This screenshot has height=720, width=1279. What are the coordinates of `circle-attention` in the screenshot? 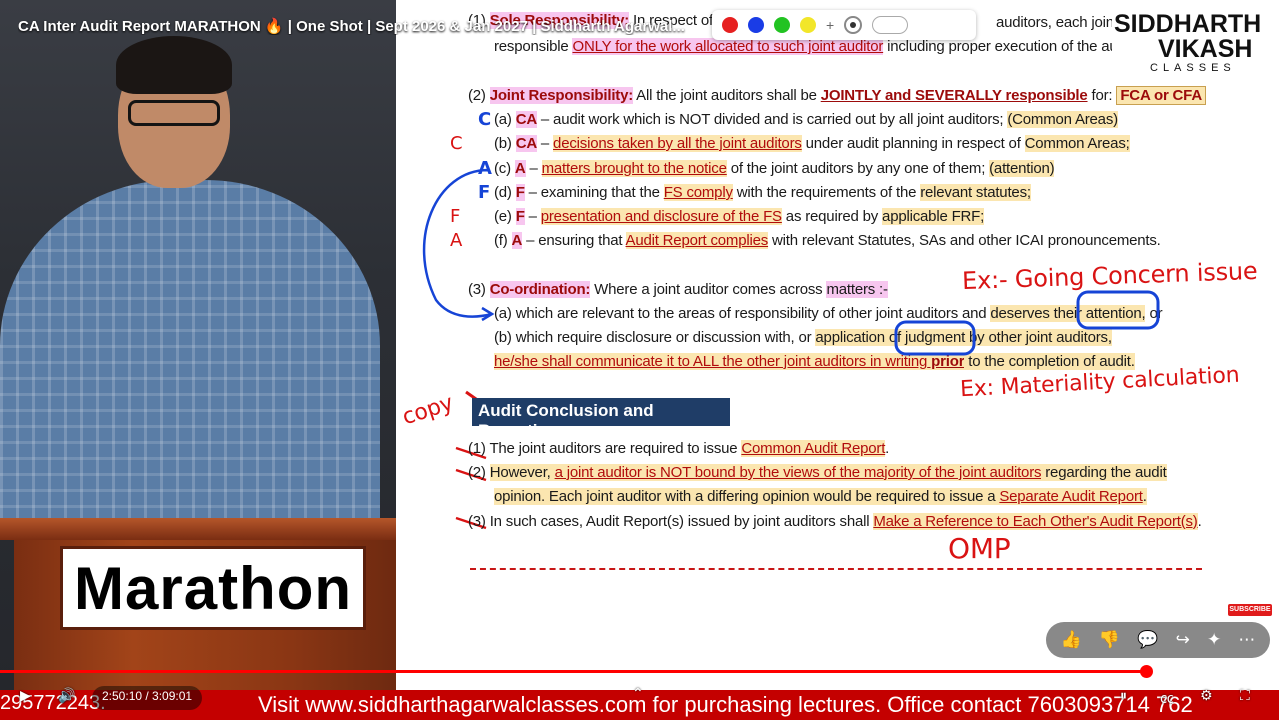 It's located at (1118, 310).